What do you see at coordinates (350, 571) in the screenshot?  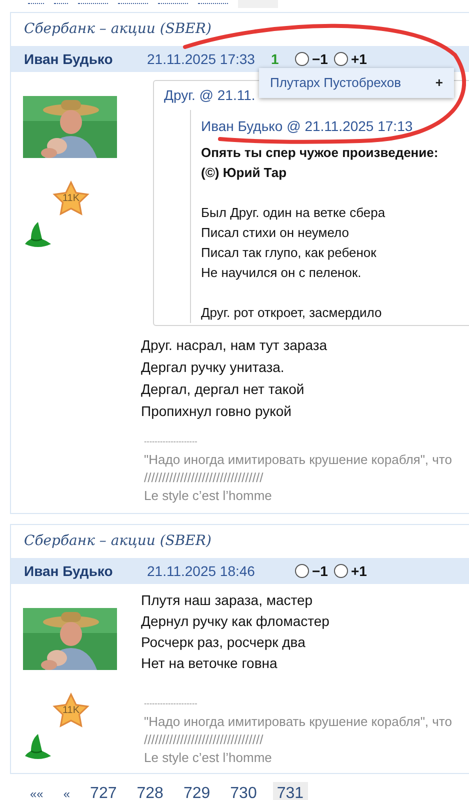 I see `vote-radio: +1` at bounding box center [350, 571].